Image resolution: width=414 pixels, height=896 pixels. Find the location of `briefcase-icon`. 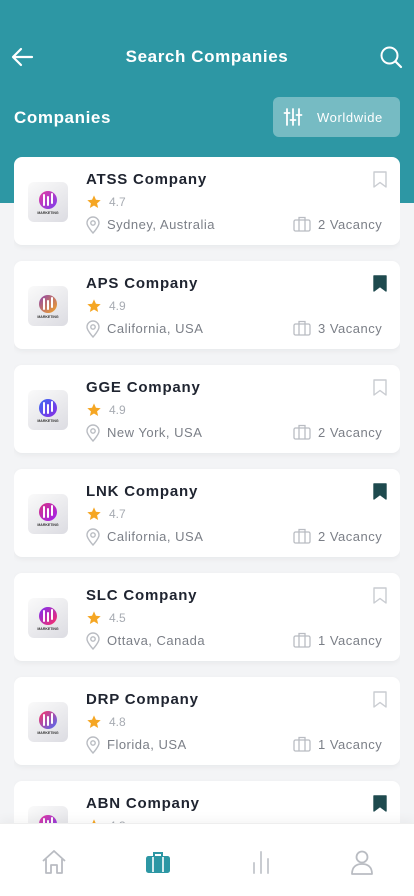

briefcase-icon is located at coordinates (158, 862).